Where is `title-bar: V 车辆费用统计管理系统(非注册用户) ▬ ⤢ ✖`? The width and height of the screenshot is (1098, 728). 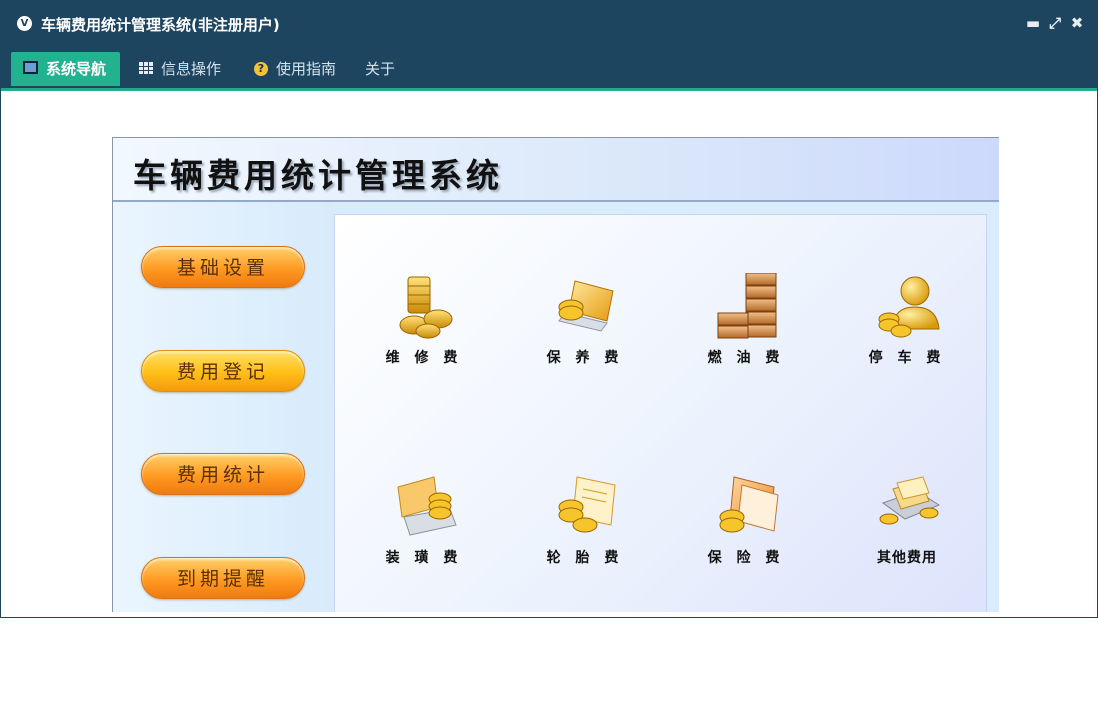 title-bar: V 车辆费用统计管理系统(非注册用户) ▬ ⤢ ✖ is located at coordinates (549, 23).